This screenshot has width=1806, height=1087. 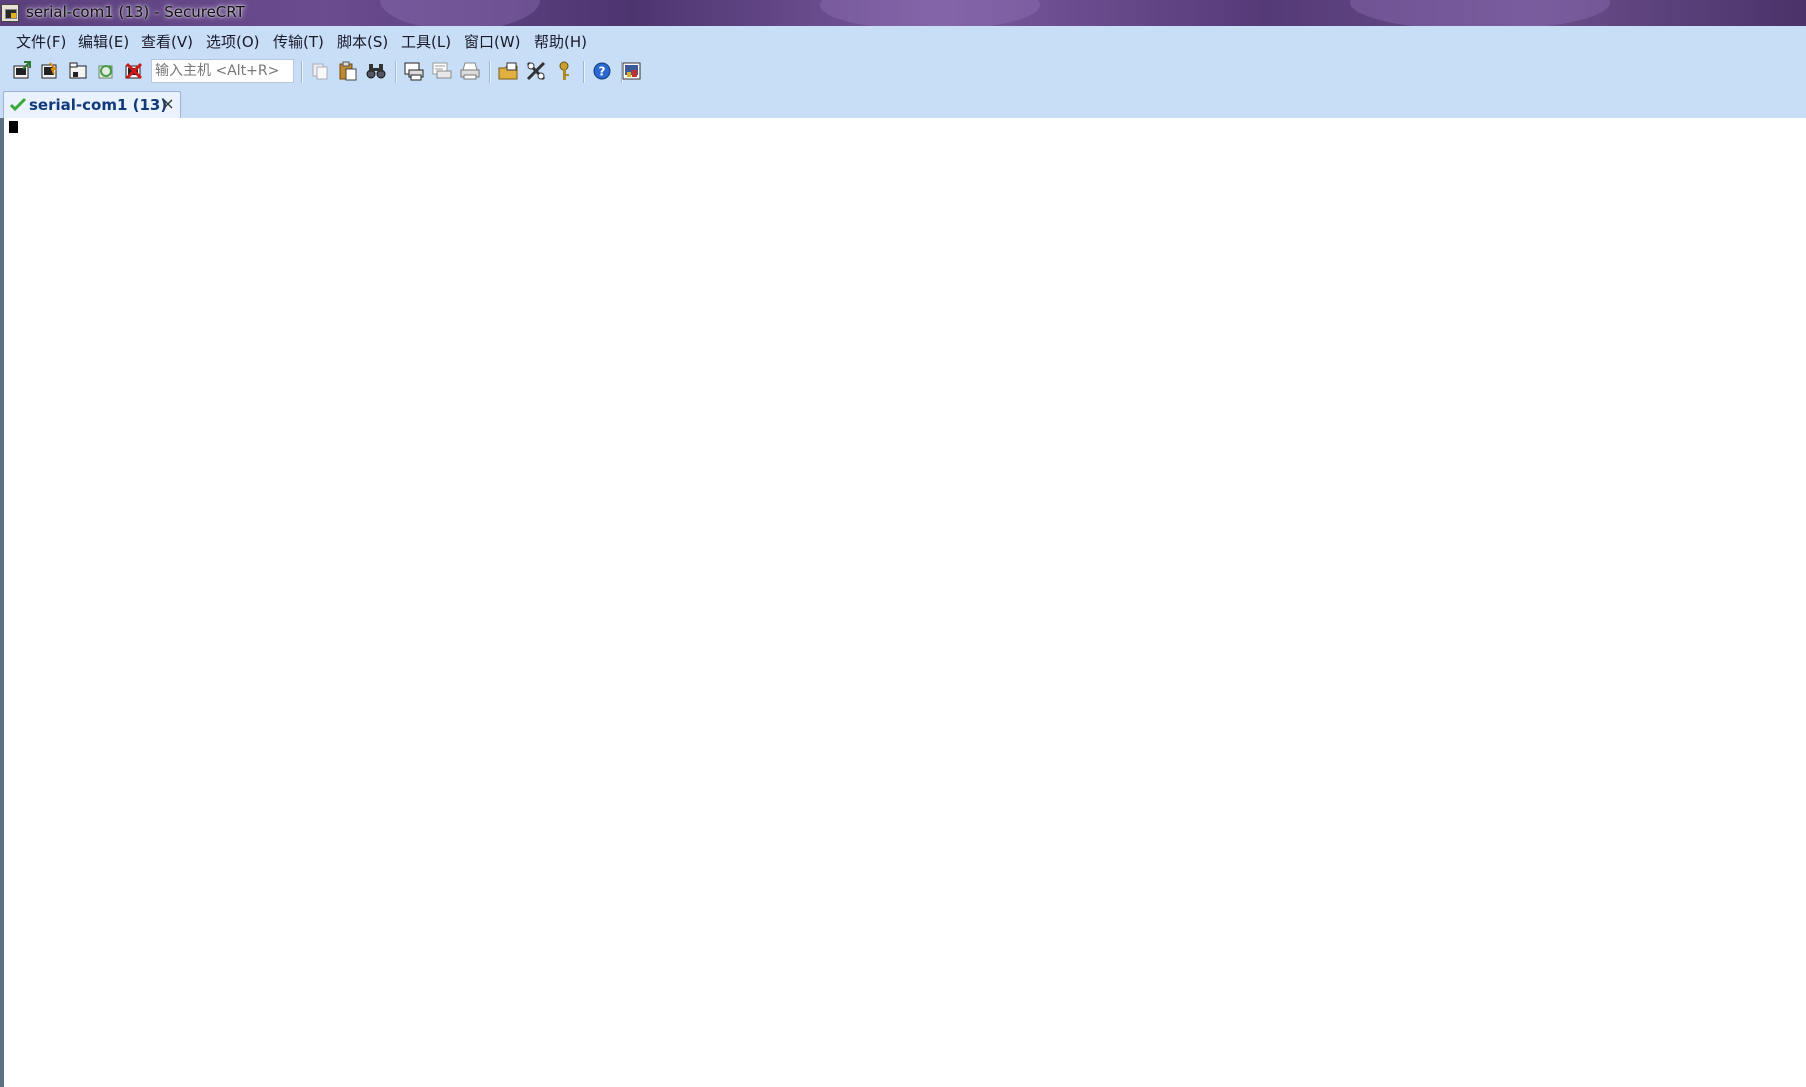 I want to click on menu-file: 文件(F), so click(x=41, y=41).